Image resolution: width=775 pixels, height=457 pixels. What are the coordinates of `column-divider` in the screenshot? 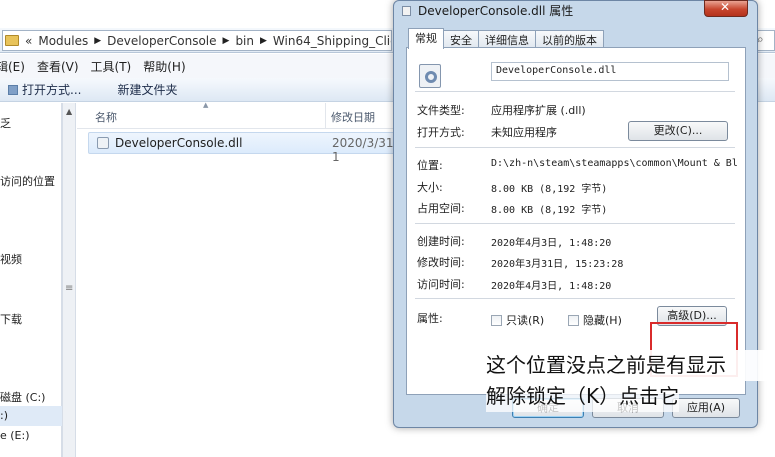 It's located at (325, 116).